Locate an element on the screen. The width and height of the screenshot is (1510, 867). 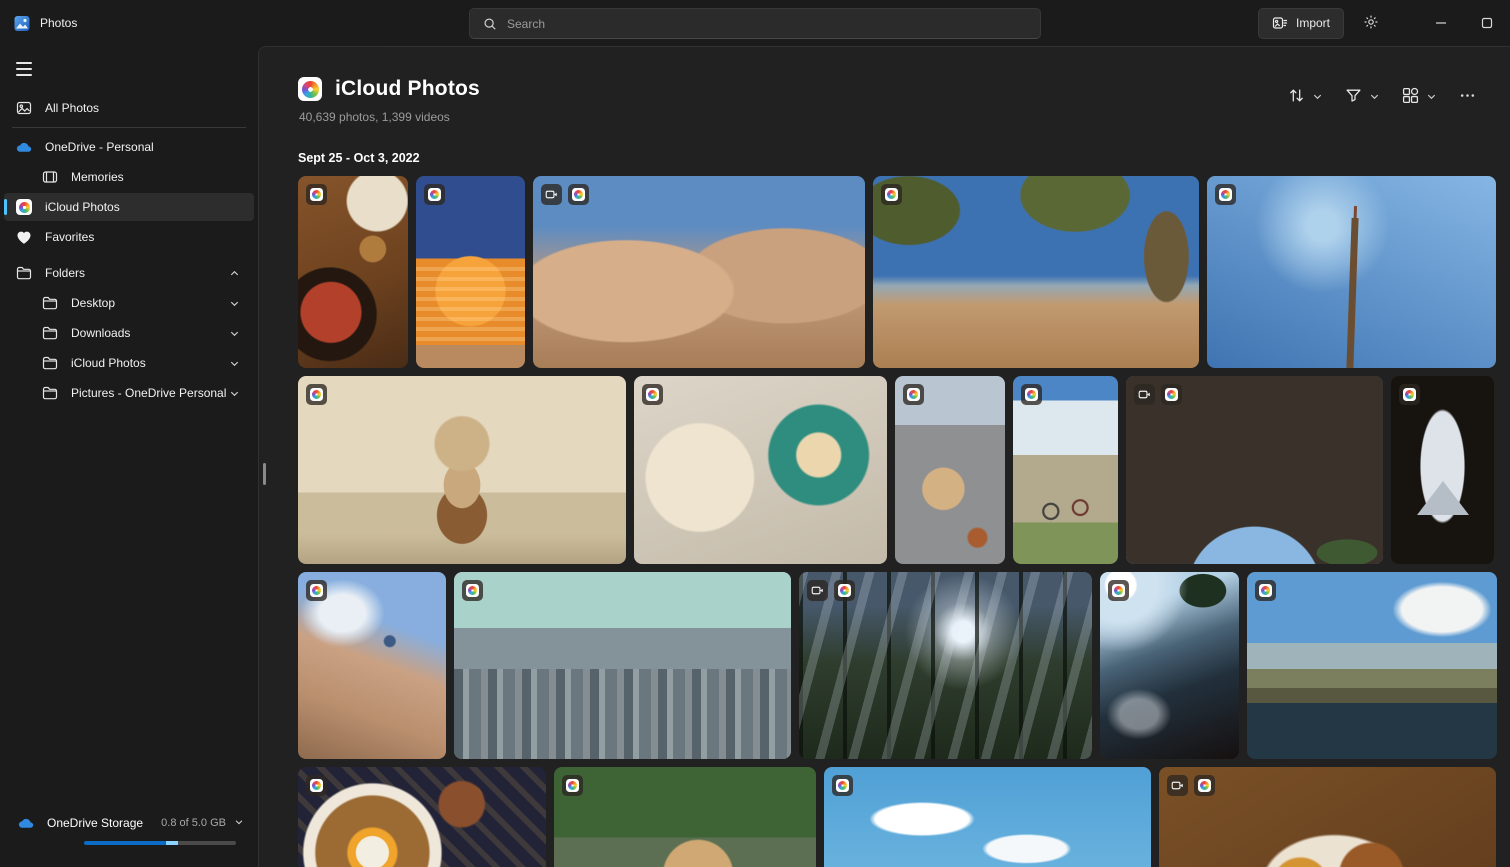
storage-usage: 0.8 of 5.0 GB is located at coordinates (193, 823).